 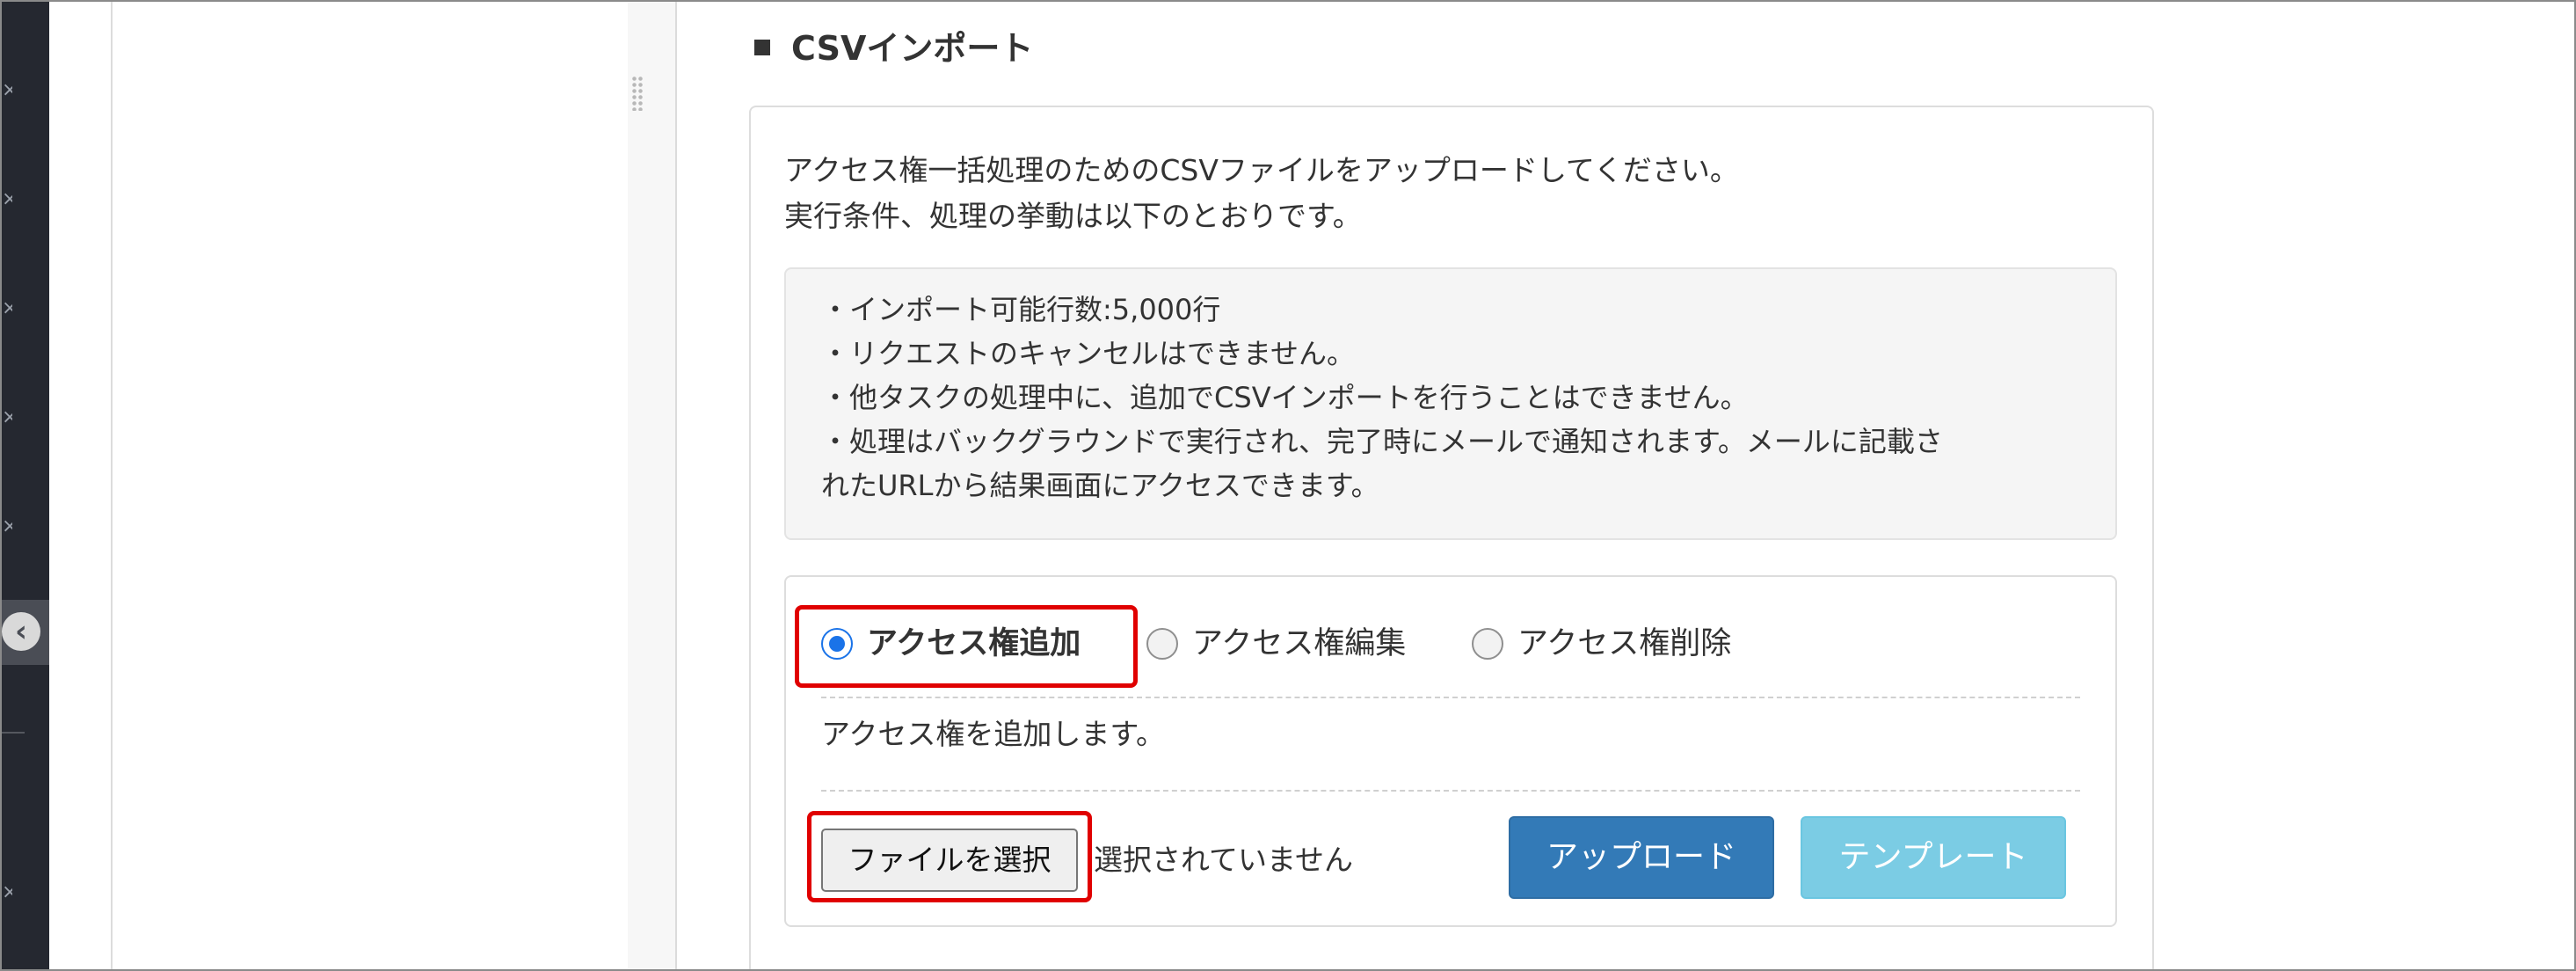 I want to click on note-line: ・他タスクの処理中に、追加でCSVインポートを行うことはできません。, so click(x=1285, y=397).